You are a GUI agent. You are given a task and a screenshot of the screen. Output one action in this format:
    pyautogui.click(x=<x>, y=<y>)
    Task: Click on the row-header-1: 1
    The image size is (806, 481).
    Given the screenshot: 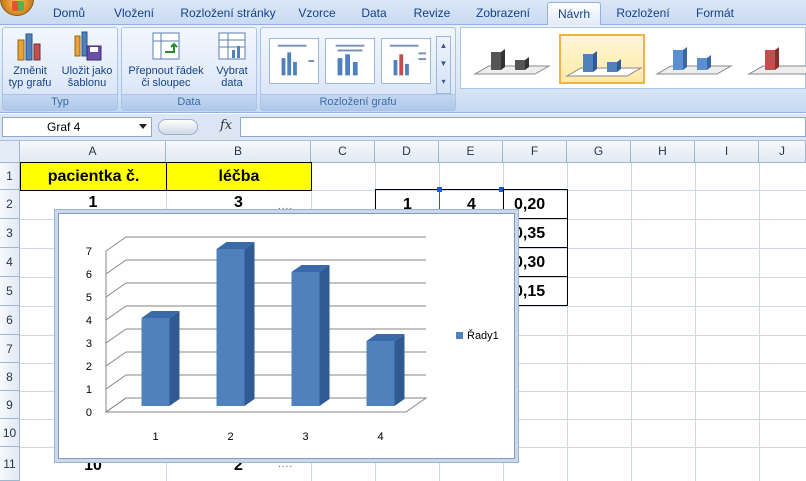 What is the action you would take?
    pyautogui.click(x=10, y=176)
    